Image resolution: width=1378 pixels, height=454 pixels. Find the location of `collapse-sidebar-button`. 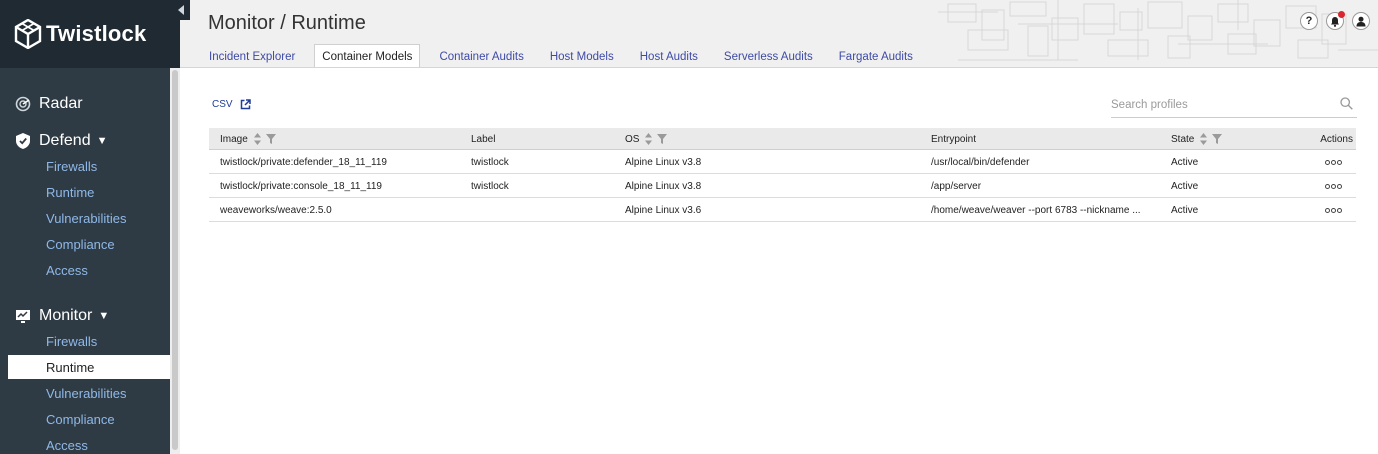

collapse-sidebar-button is located at coordinates (181, 10).